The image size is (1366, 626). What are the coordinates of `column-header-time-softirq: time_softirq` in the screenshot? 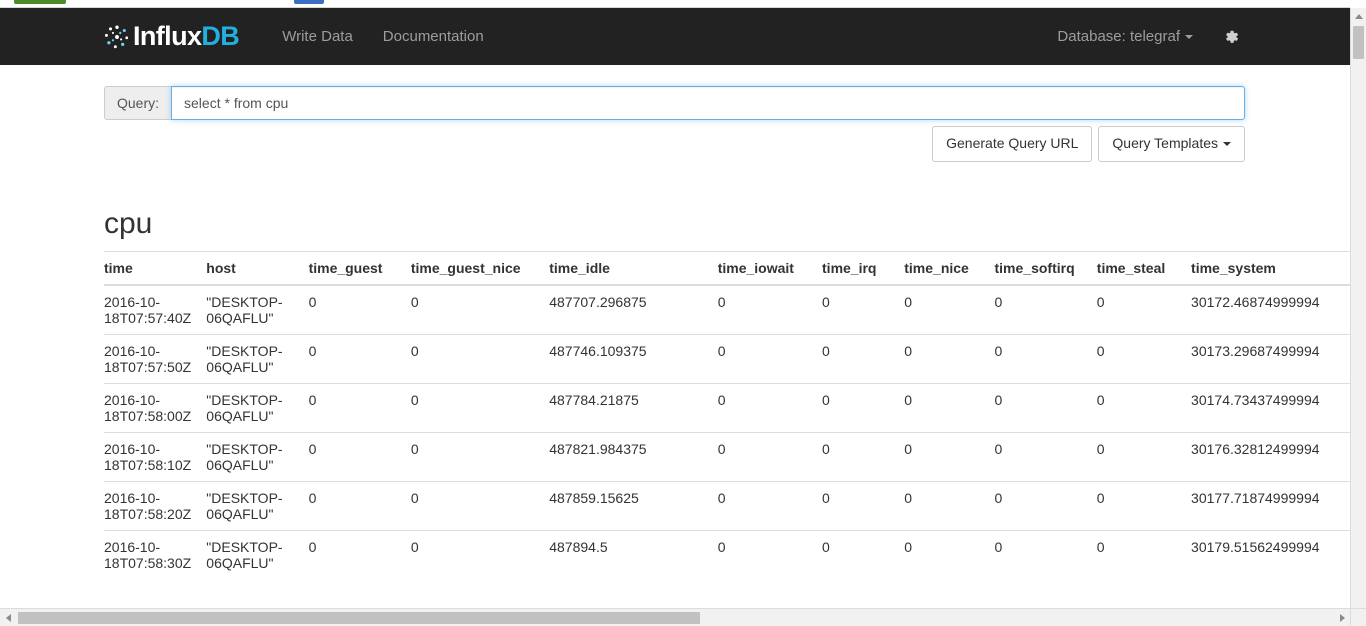 It's located at (1045, 268).